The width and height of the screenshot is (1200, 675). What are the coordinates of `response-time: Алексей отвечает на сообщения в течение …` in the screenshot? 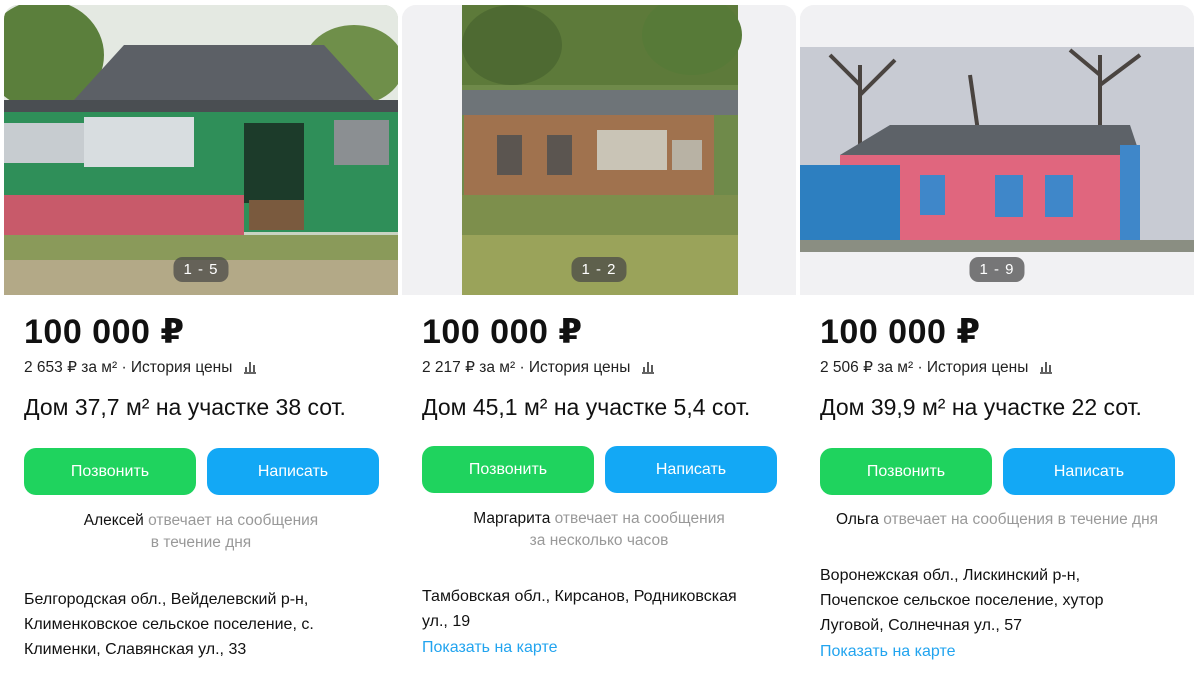 It's located at (201, 532).